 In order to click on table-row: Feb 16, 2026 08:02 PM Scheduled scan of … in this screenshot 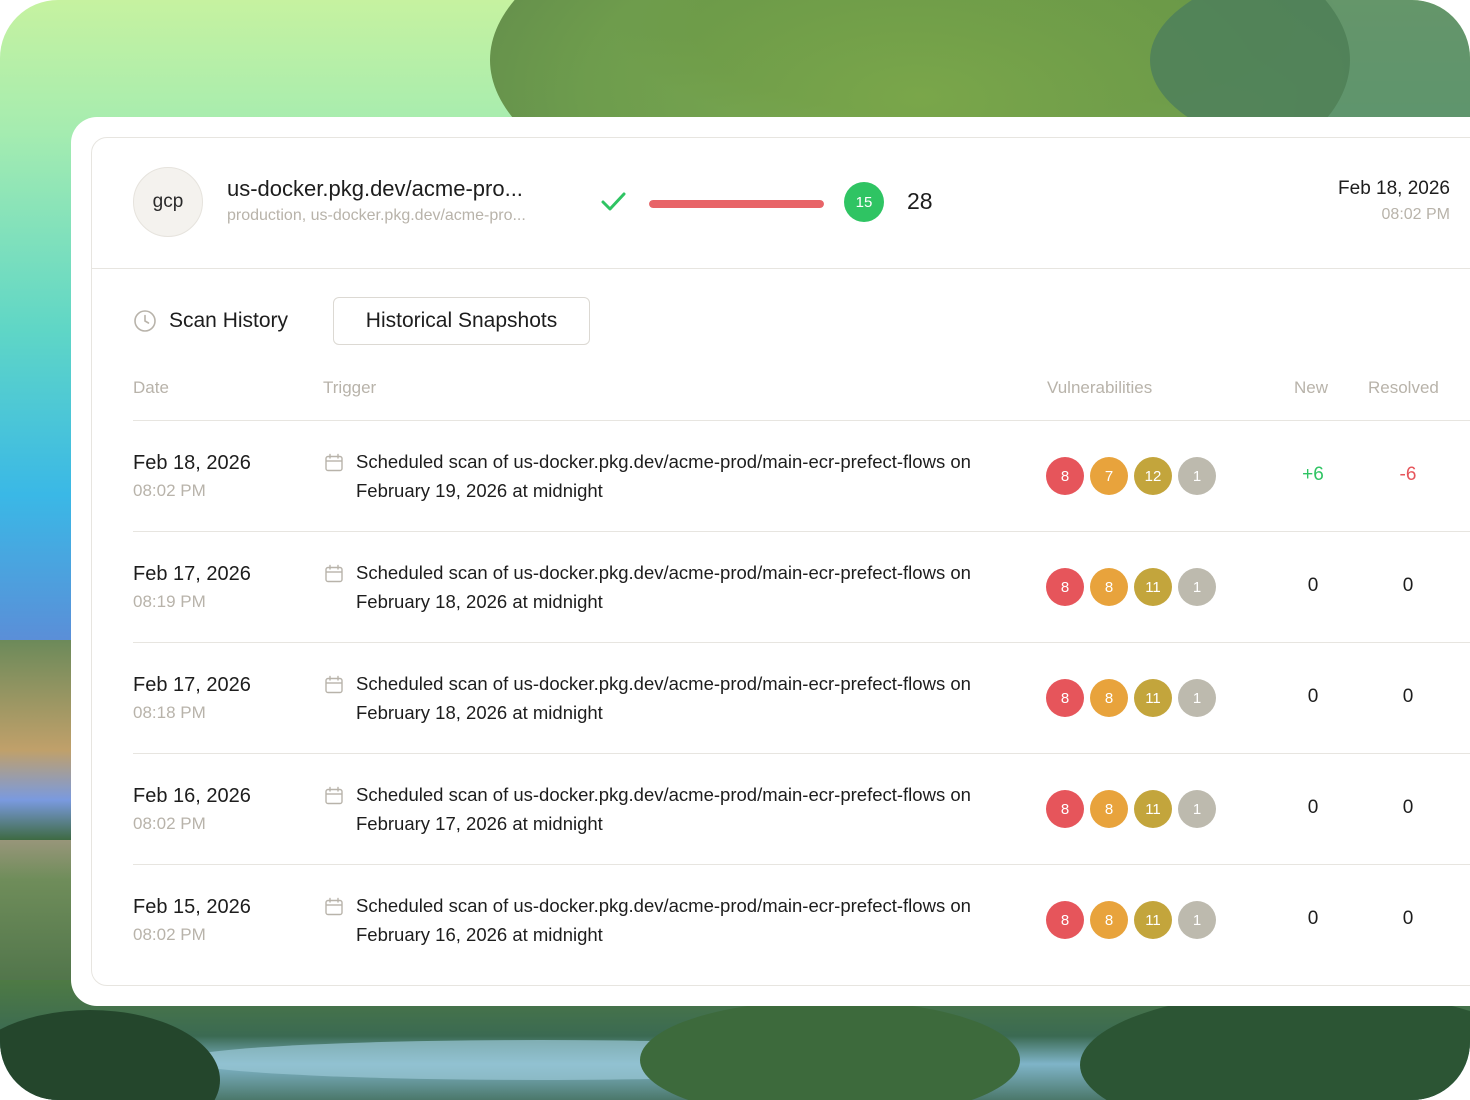, I will do `click(801, 809)`.